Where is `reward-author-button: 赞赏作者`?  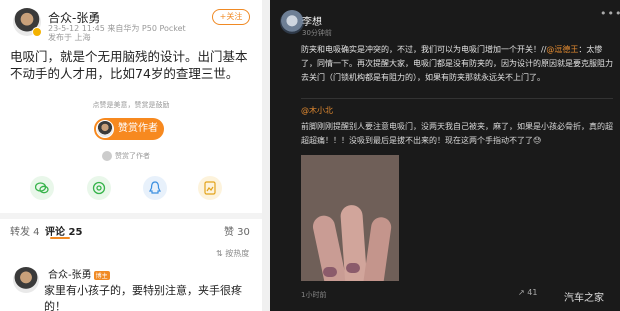
reward-author-button: 赞赏作者 is located at coordinates (129, 129).